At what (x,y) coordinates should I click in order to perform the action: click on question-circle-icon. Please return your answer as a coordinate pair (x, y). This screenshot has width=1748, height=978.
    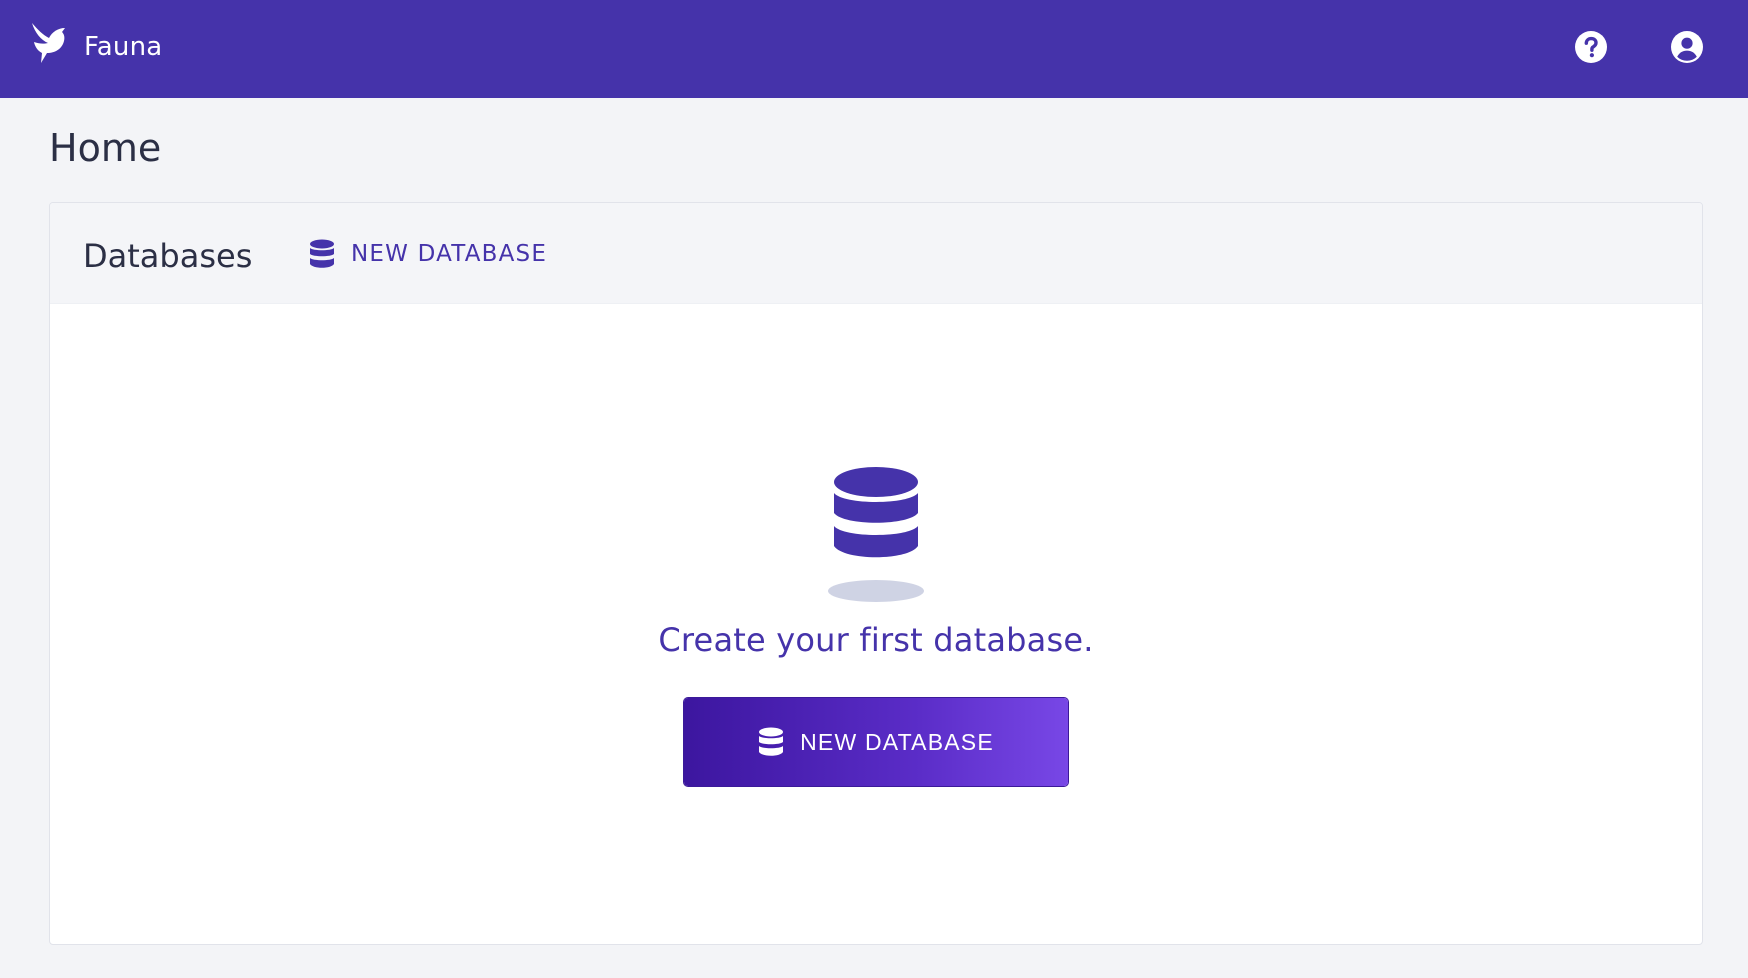
    Looking at the image, I should click on (1591, 47).